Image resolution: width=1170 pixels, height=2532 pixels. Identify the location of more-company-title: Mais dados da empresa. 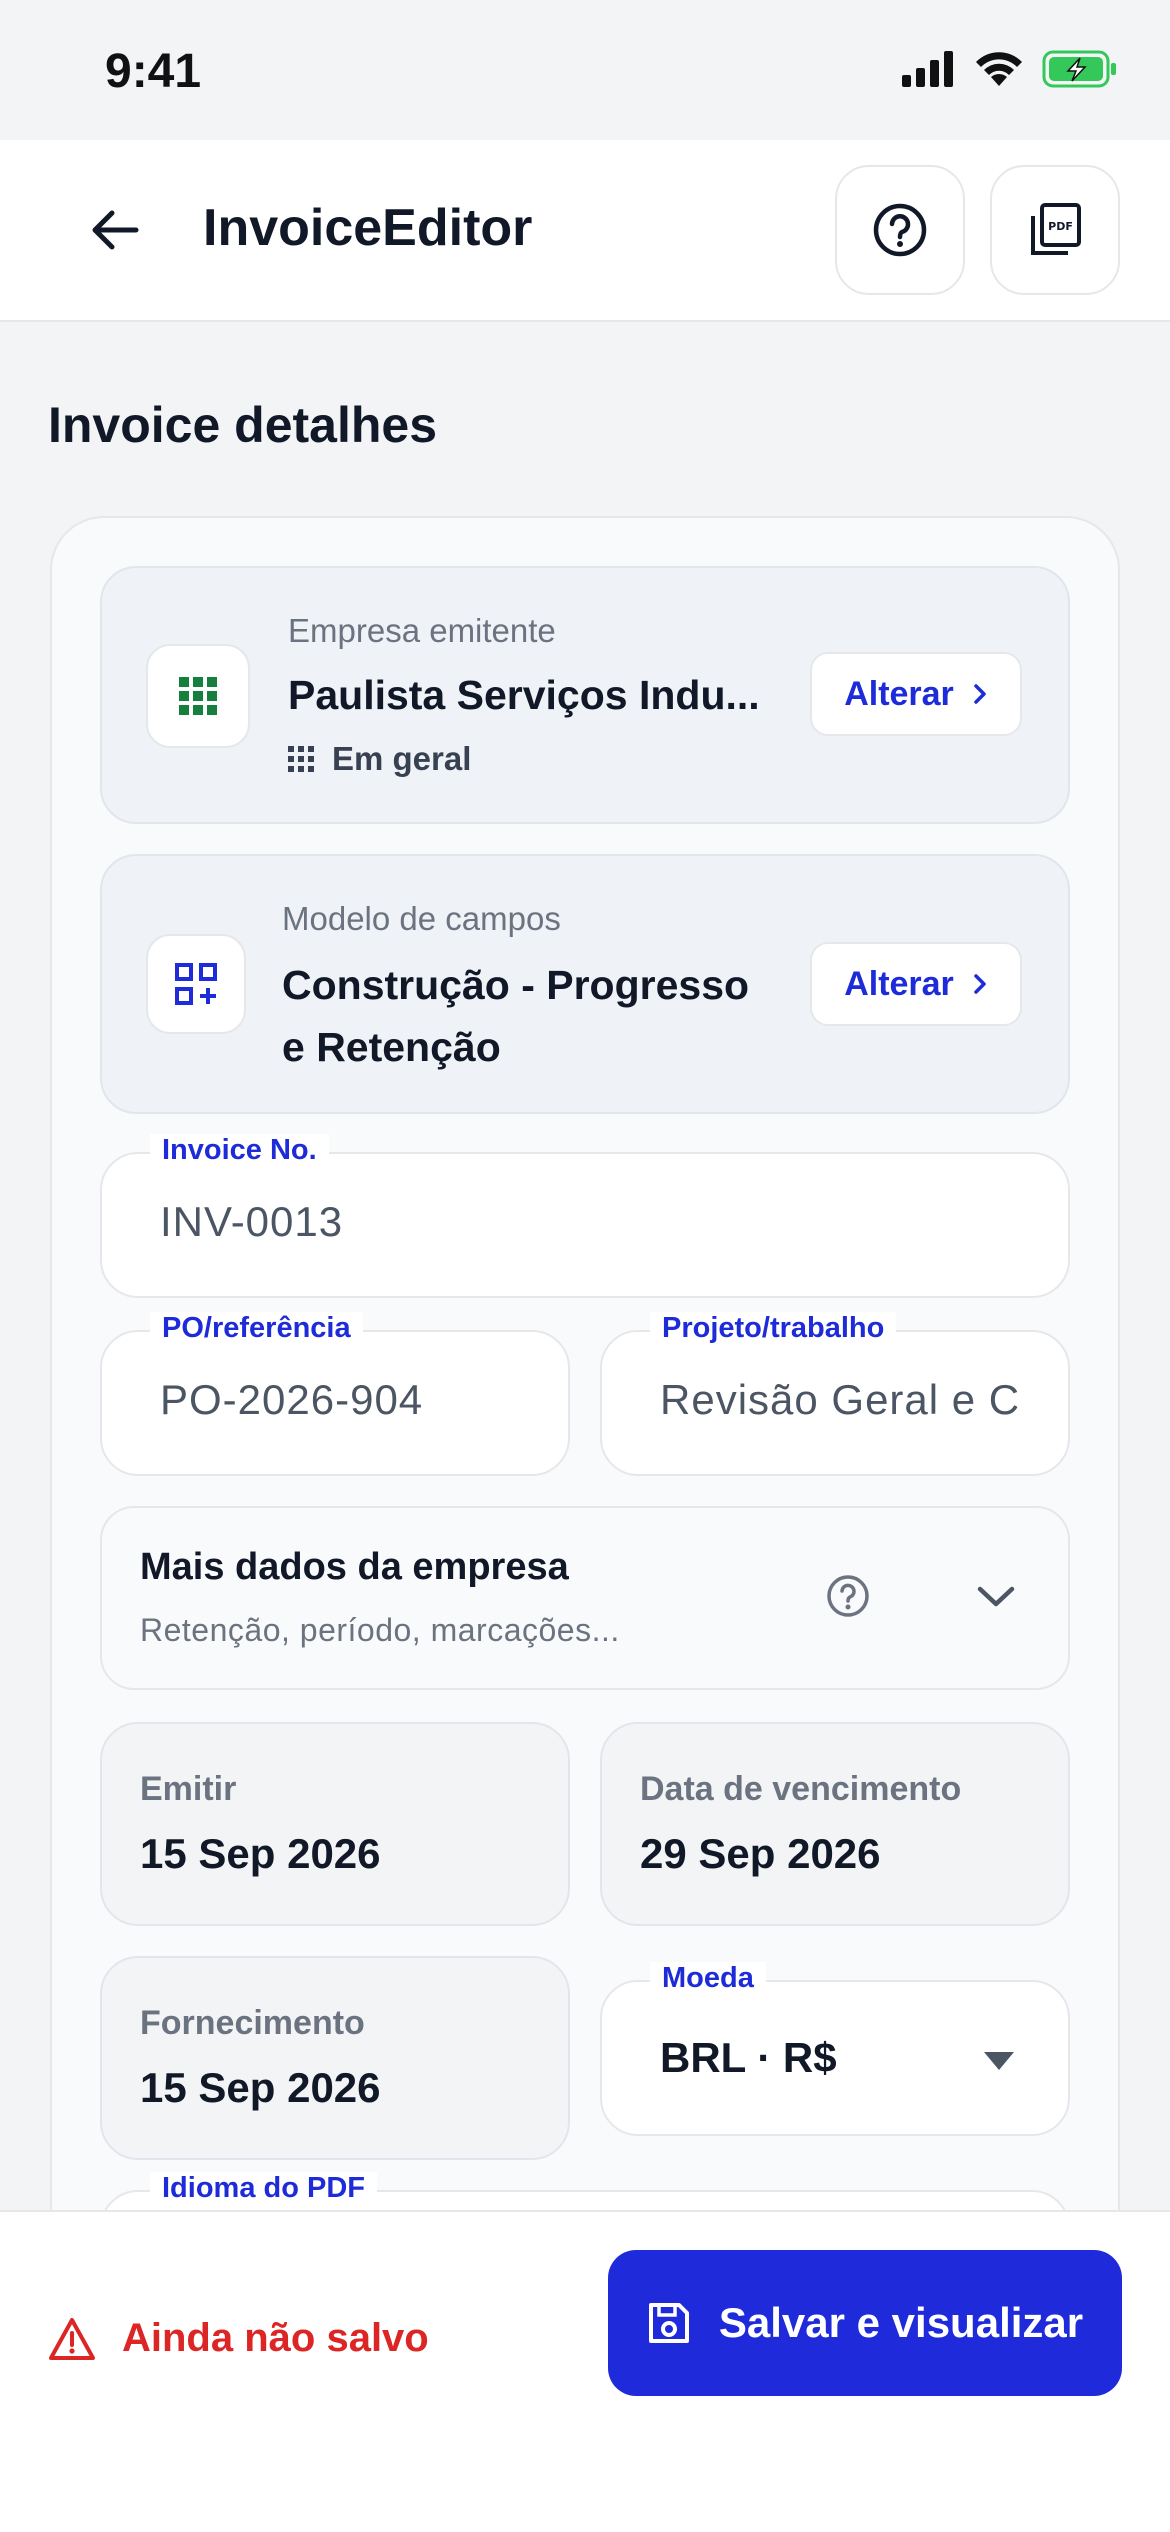
(354, 1567).